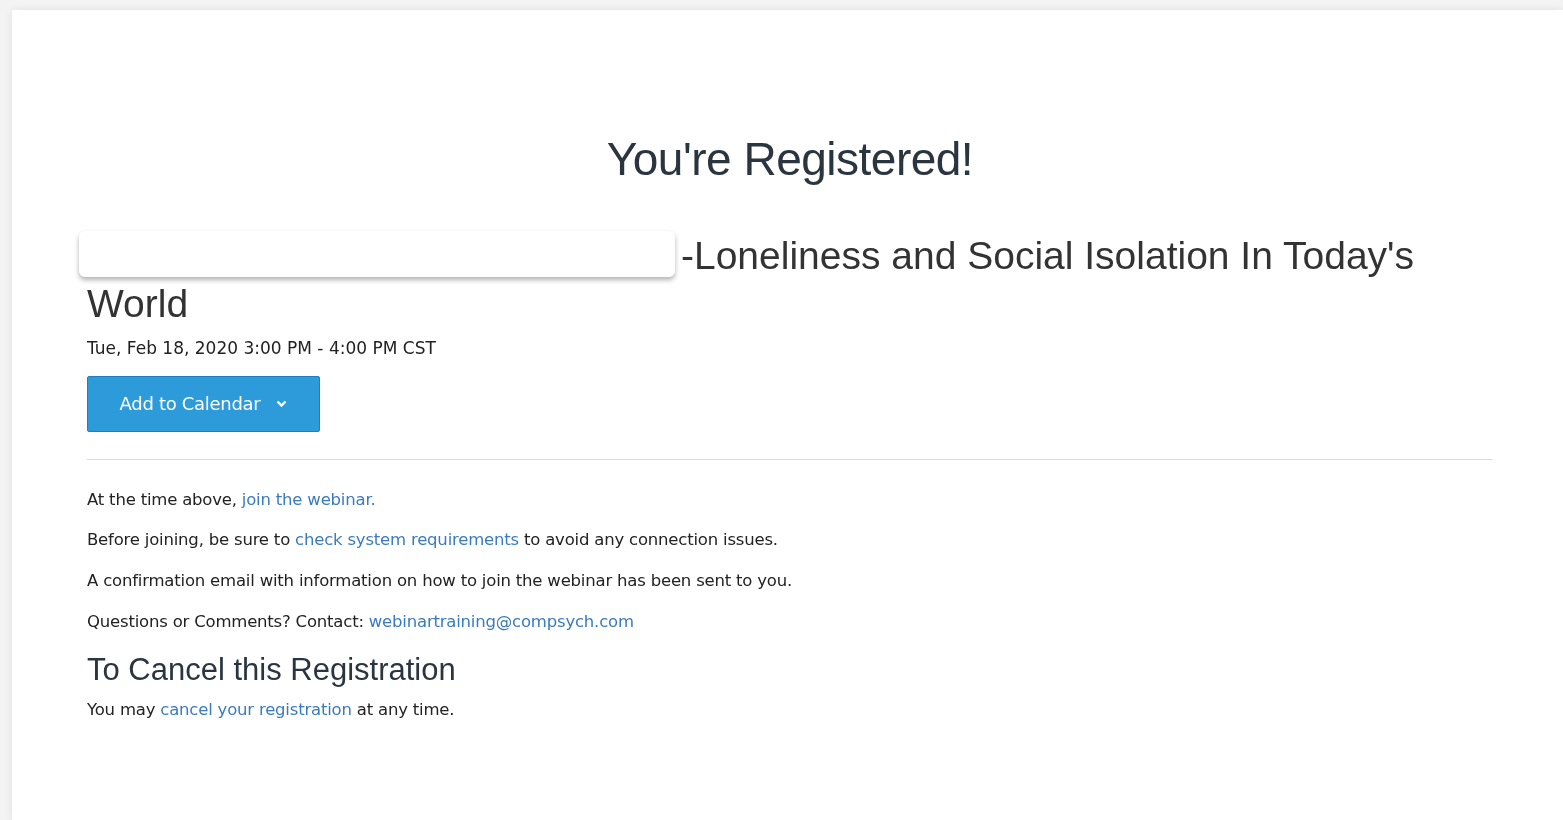  What do you see at coordinates (272, 669) in the screenshot?
I see `cancel-heading: To Cancel this Registration` at bounding box center [272, 669].